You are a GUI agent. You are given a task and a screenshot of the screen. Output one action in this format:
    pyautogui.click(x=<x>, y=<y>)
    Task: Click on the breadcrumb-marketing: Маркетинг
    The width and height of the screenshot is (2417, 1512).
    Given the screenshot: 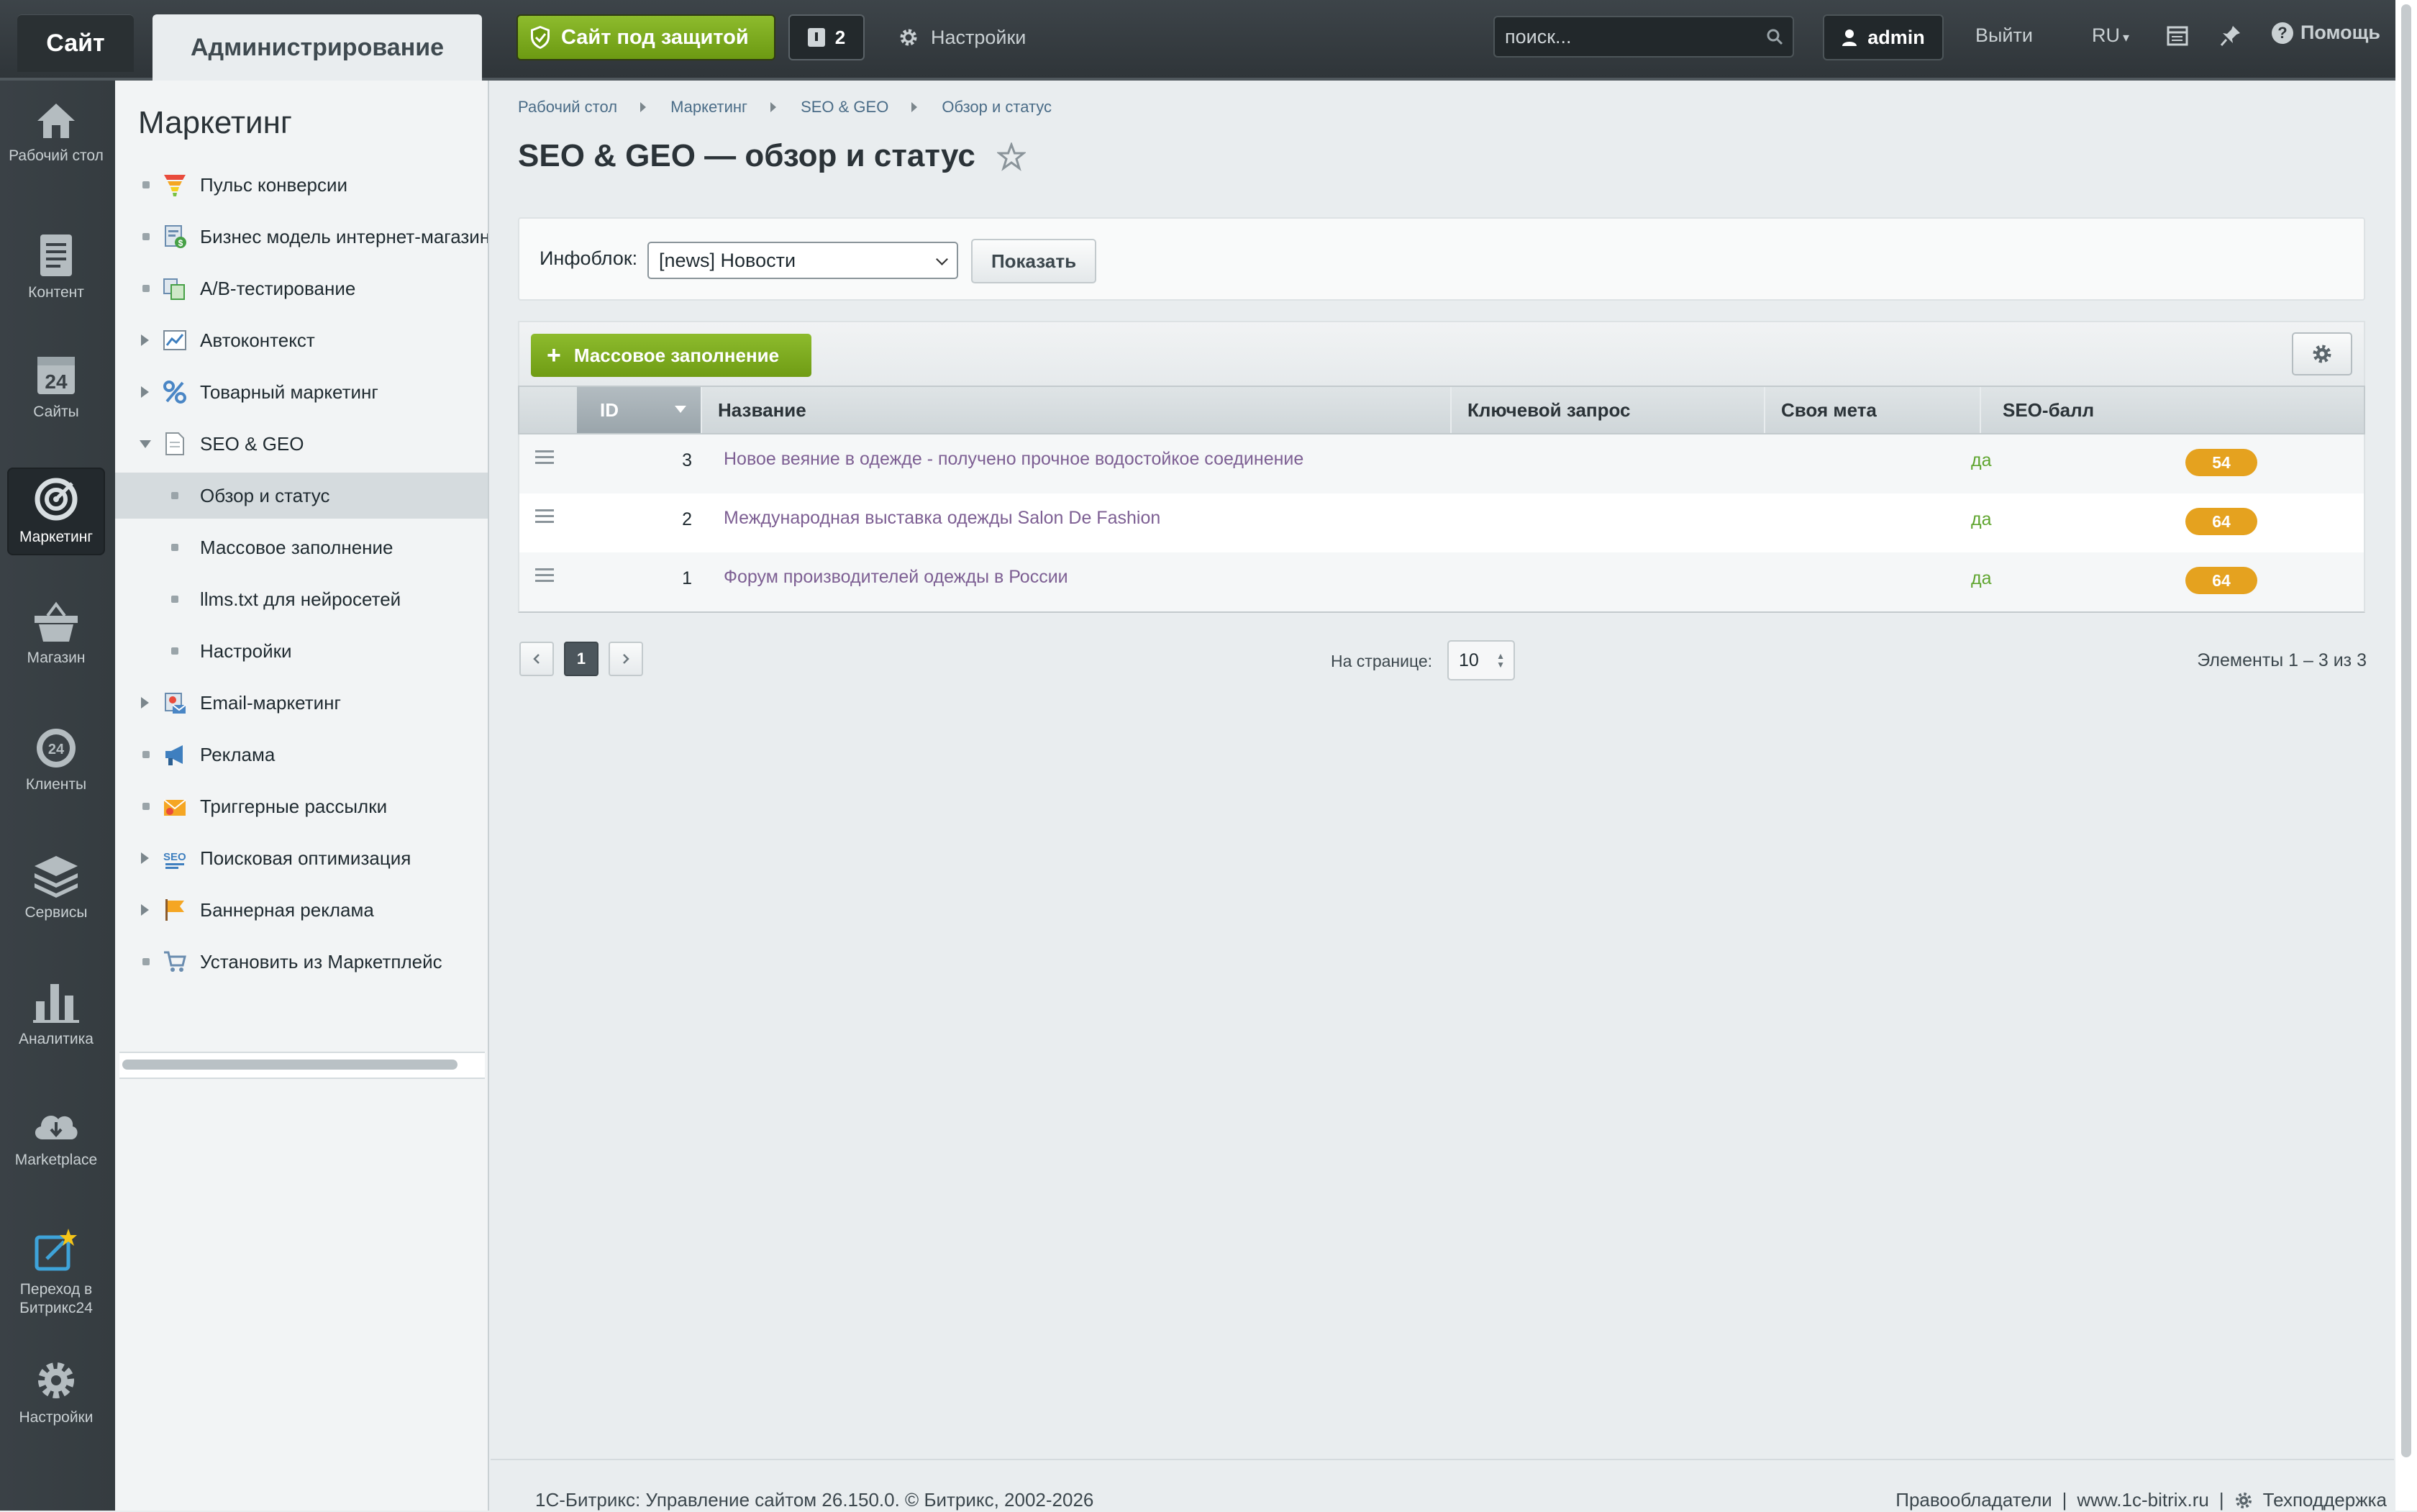 What is the action you would take?
    pyautogui.click(x=709, y=107)
    